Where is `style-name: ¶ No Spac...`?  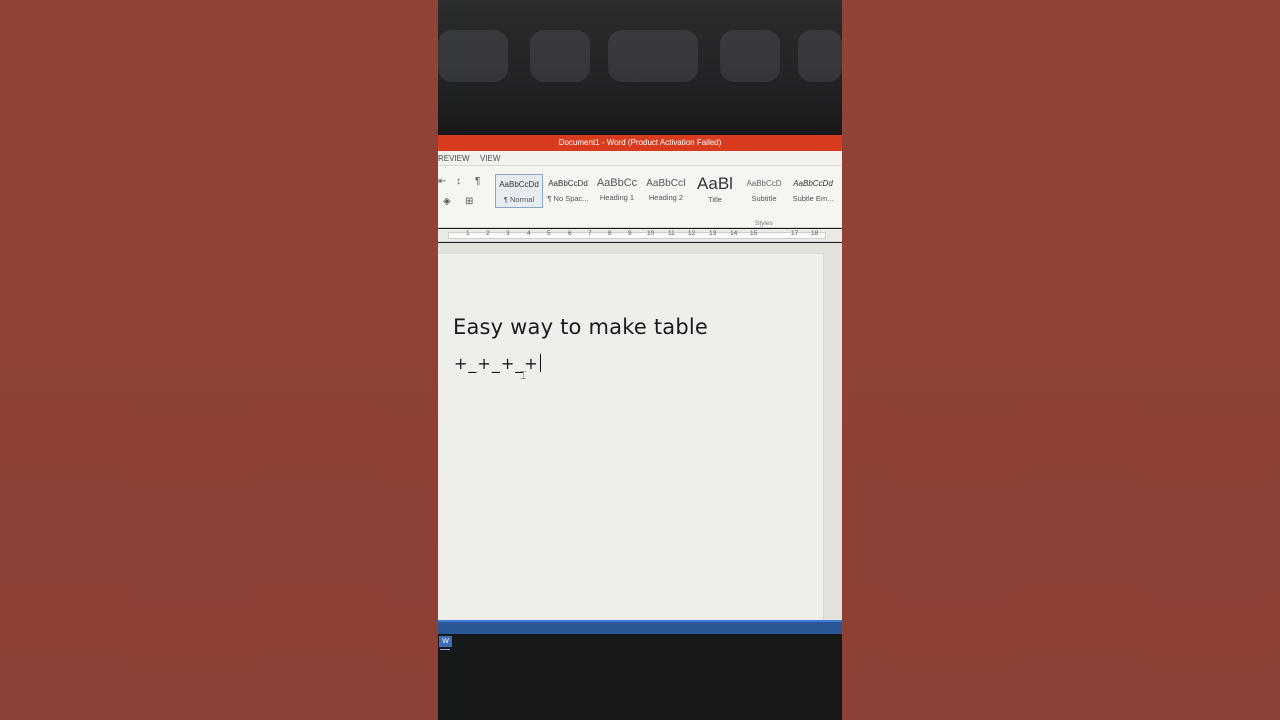 style-name: ¶ No Spac... is located at coordinates (568, 198).